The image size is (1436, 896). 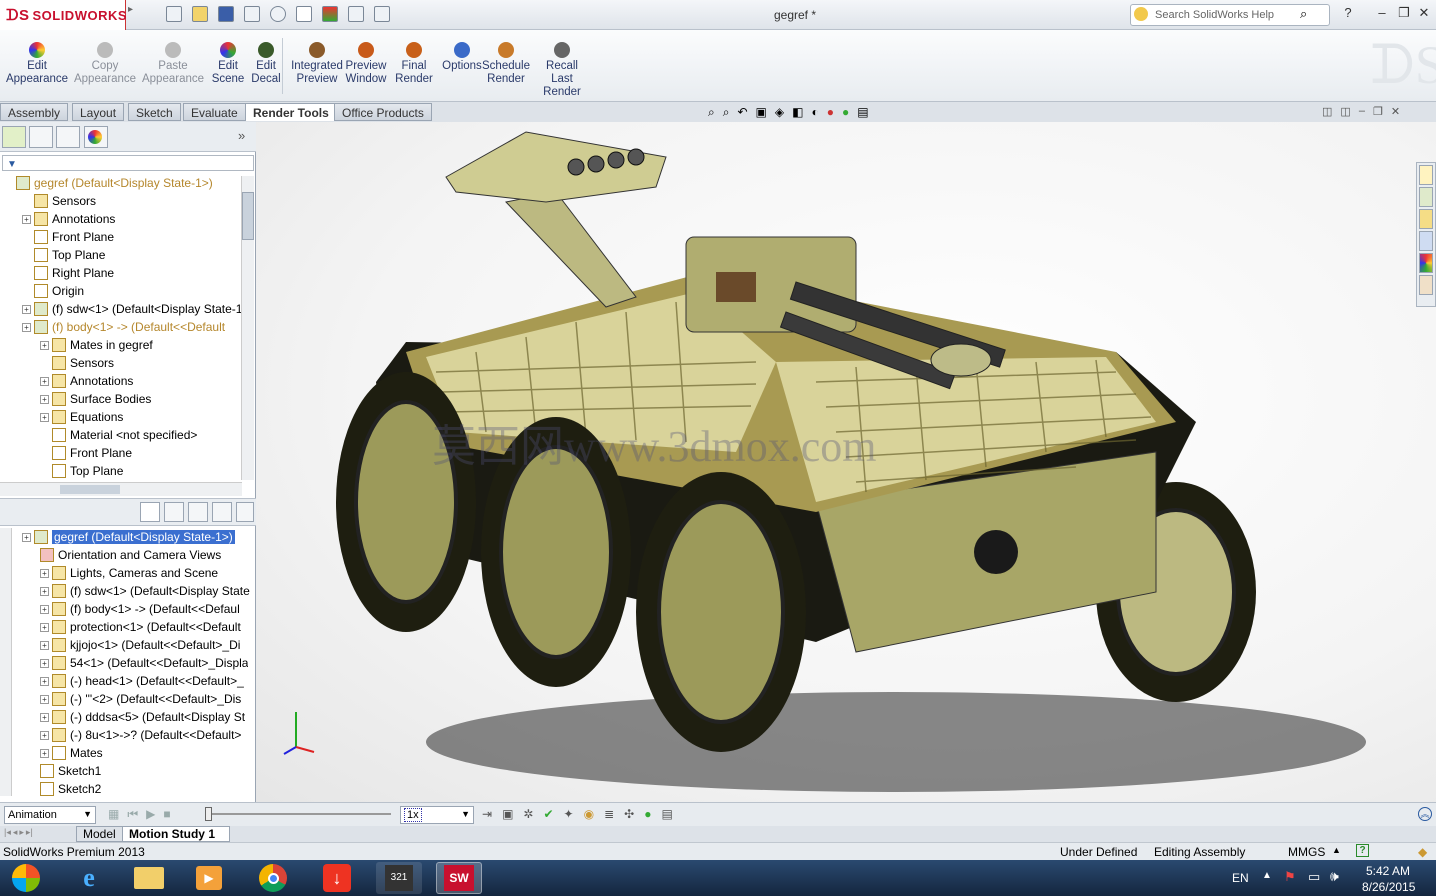 I want to click on tree-hscroll-thumb, so click(x=90, y=489).